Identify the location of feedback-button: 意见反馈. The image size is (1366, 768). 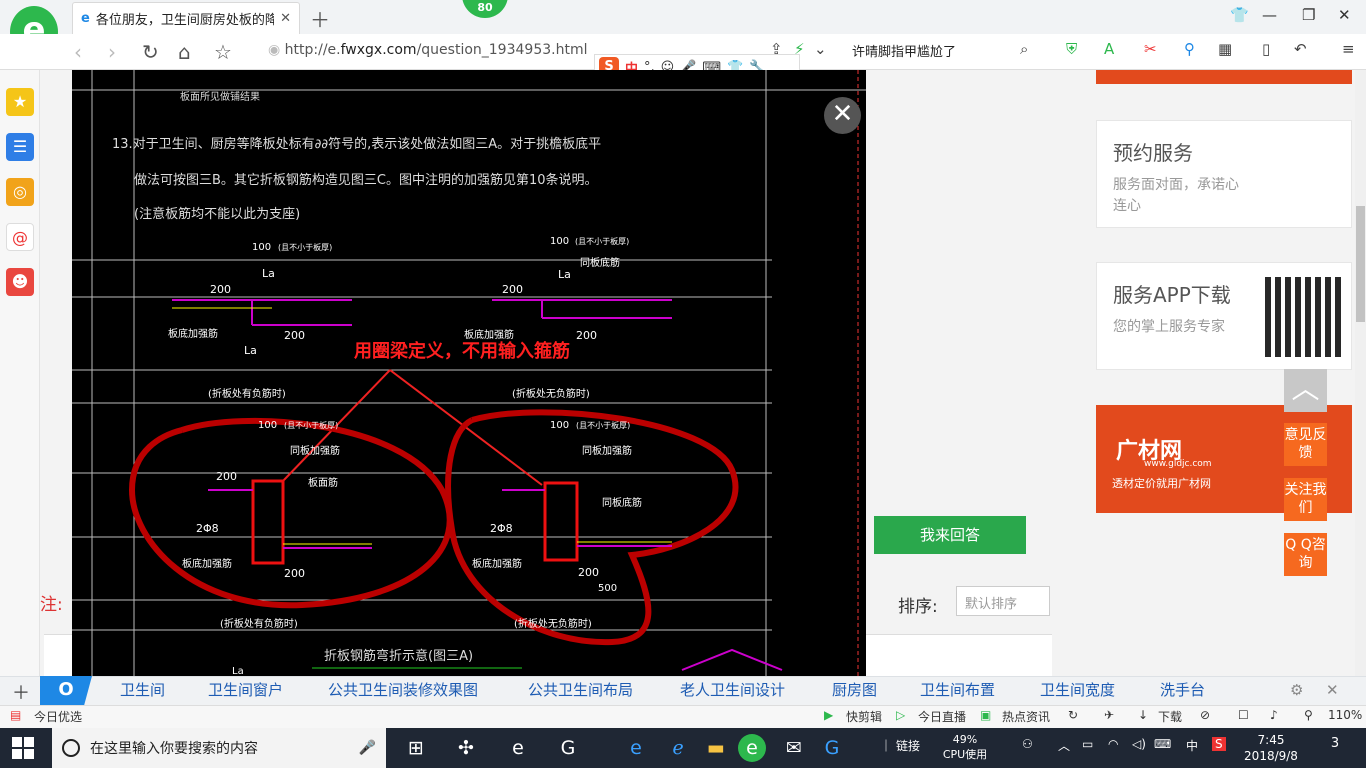
(1305, 444).